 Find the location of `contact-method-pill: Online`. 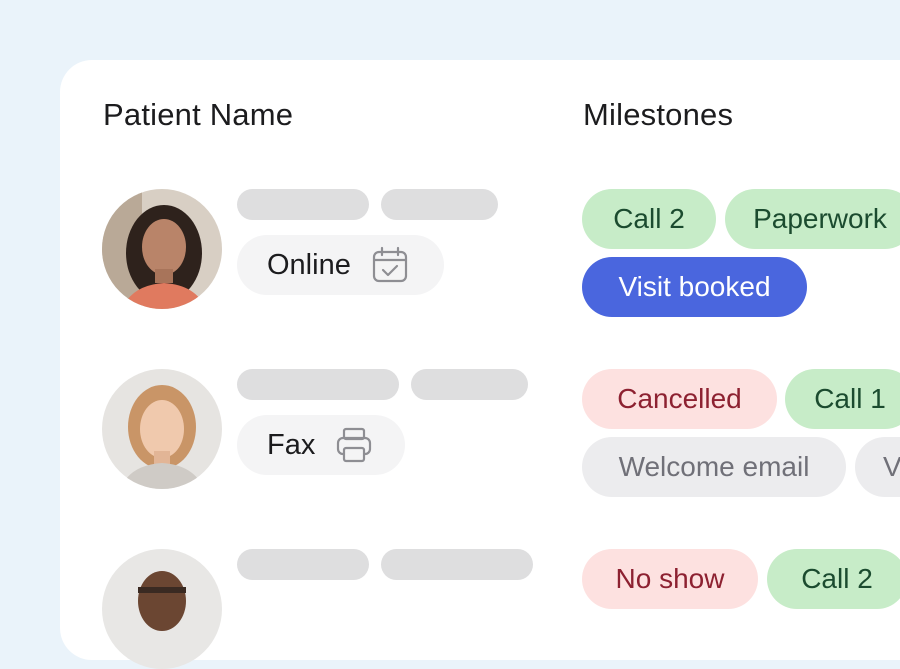

contact-method-pill: Online is located at coordinates (340, 265).